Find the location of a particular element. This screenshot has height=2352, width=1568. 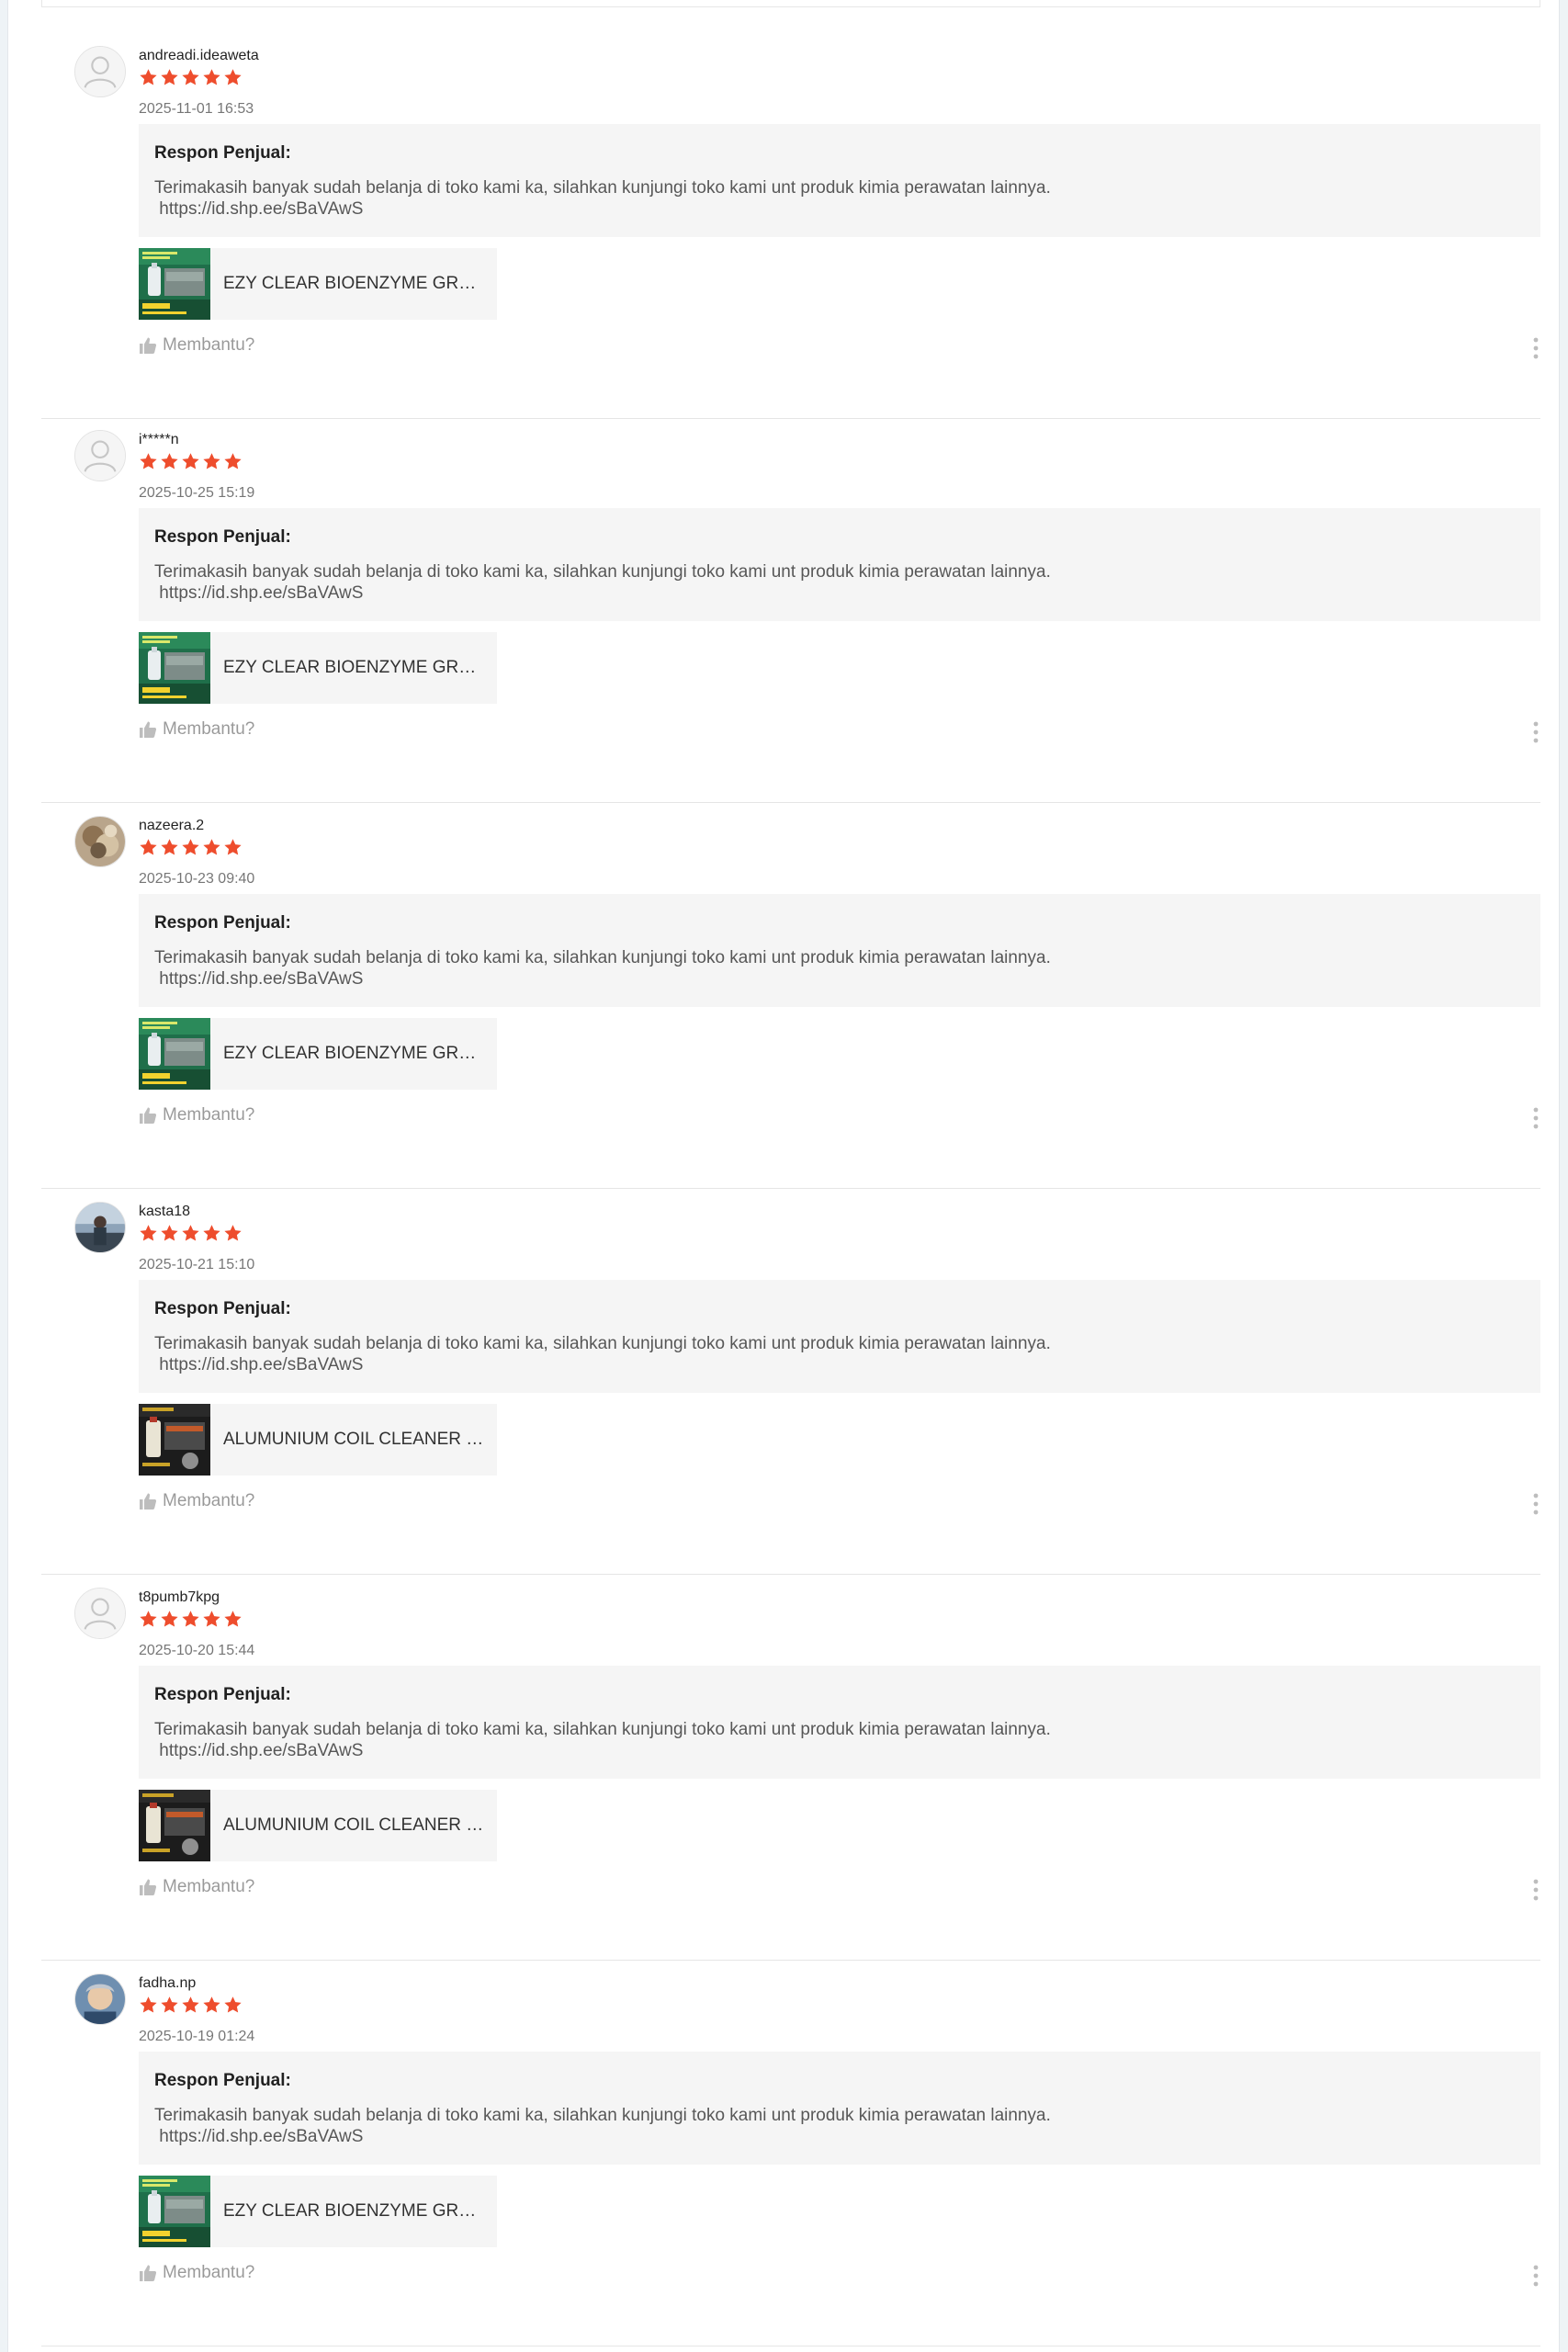

reviewer-username: fadha.np is located at coordinates (167, 1984).